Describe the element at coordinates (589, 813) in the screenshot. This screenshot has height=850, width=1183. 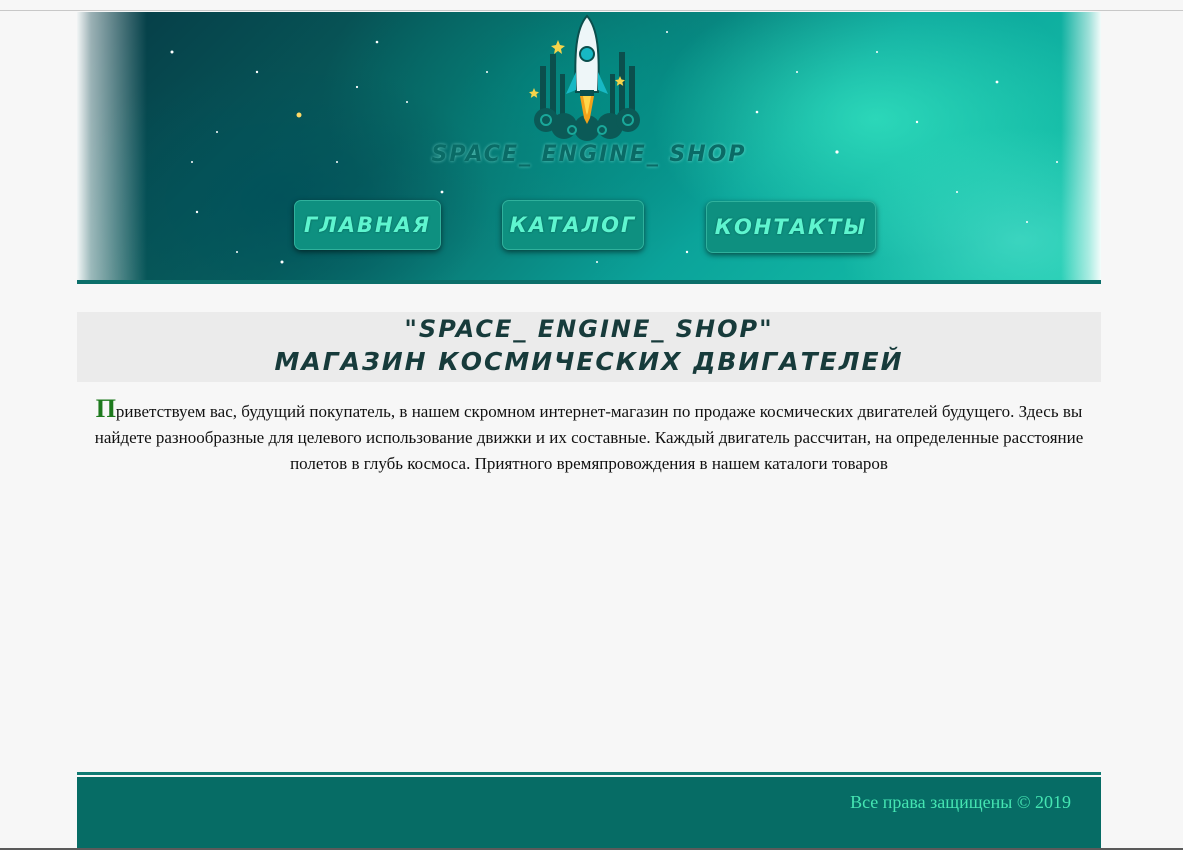
I see `site-footer: Все права защищены © 2019` at that location.